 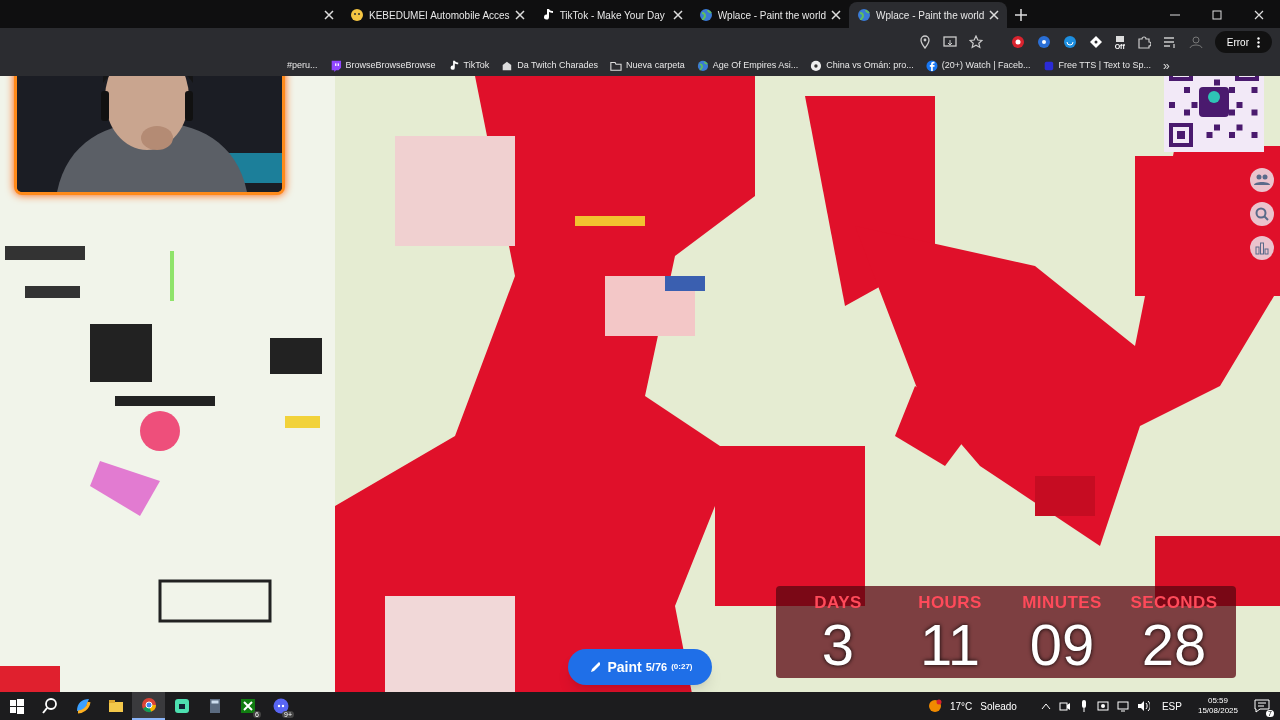 What do you see at coordinates (1166, 66) in the screenshot?
I see `more-bookmarks-button: »` at bounding box center [1166, 66].